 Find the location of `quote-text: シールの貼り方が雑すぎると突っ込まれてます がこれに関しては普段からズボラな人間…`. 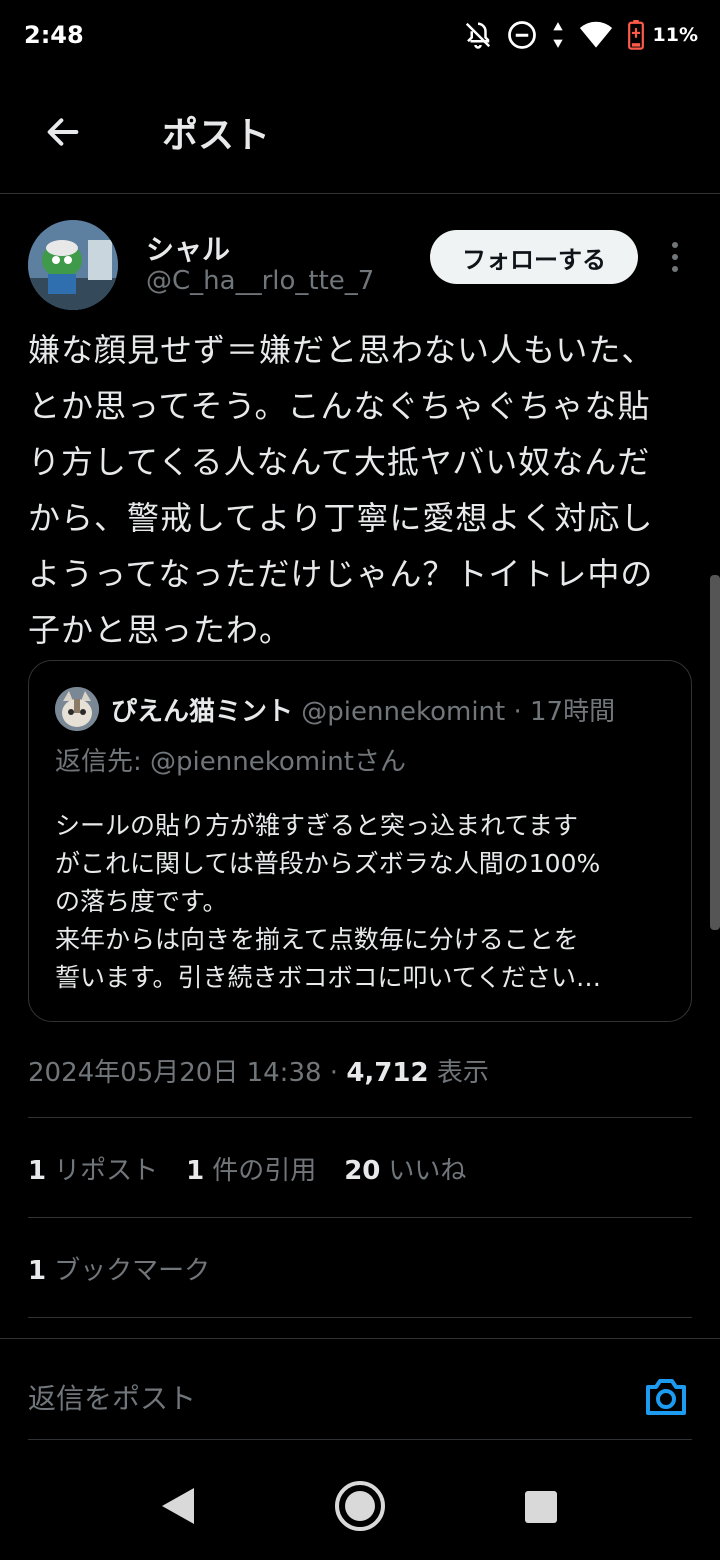

quote-text: シールの貼り方が雑すぎると突っ込まれてます がこれに関しては普段からズボラな人間… is located at coordinates (328, 901).